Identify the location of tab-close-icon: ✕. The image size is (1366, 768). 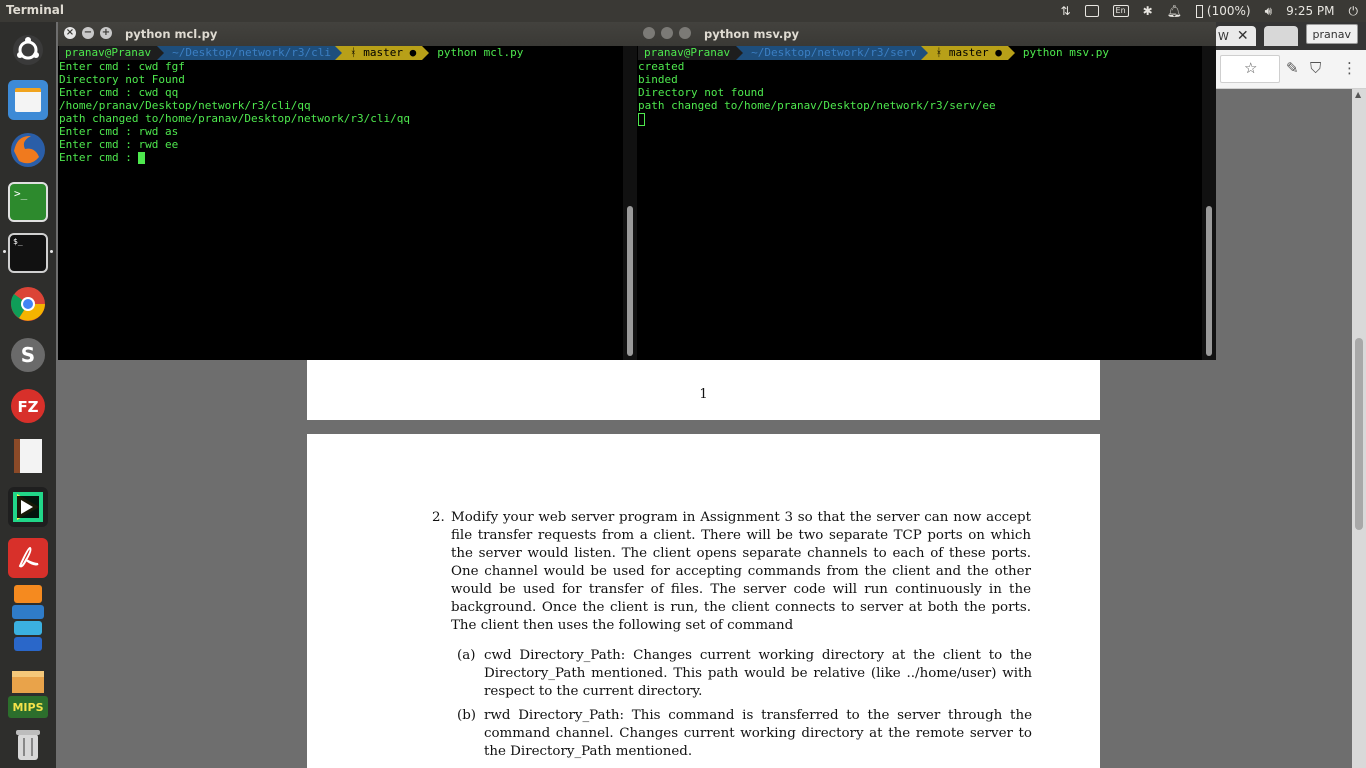
(1243, 36).